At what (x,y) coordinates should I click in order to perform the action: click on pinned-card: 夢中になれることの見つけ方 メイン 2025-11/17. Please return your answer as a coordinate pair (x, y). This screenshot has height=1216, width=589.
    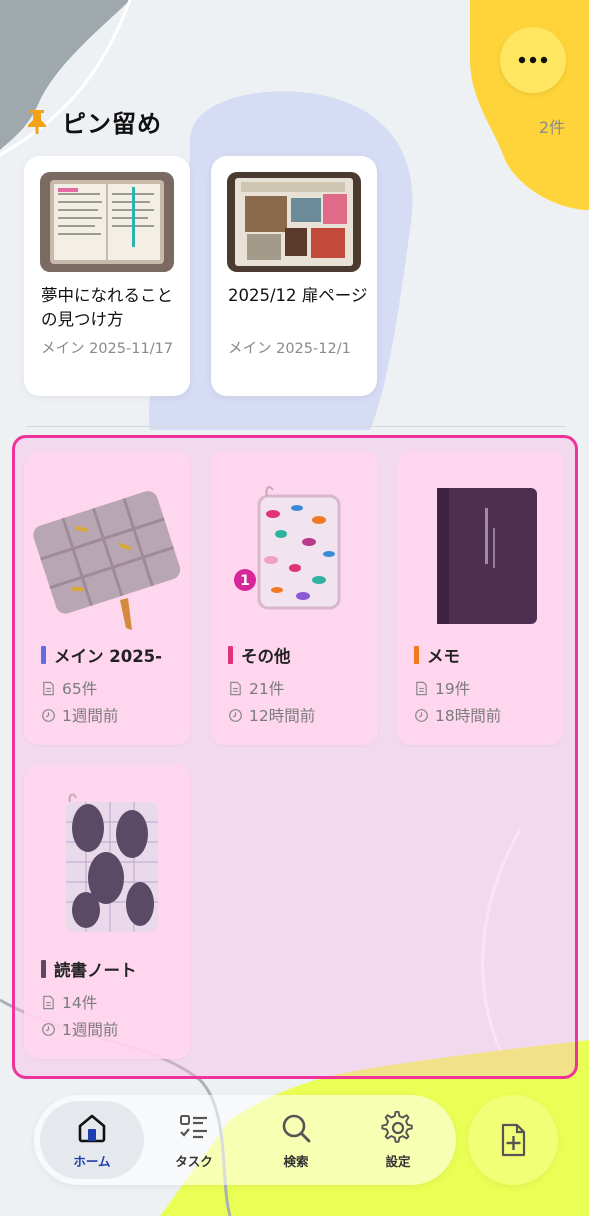
    Looking at the image, I should click on (107, 276).